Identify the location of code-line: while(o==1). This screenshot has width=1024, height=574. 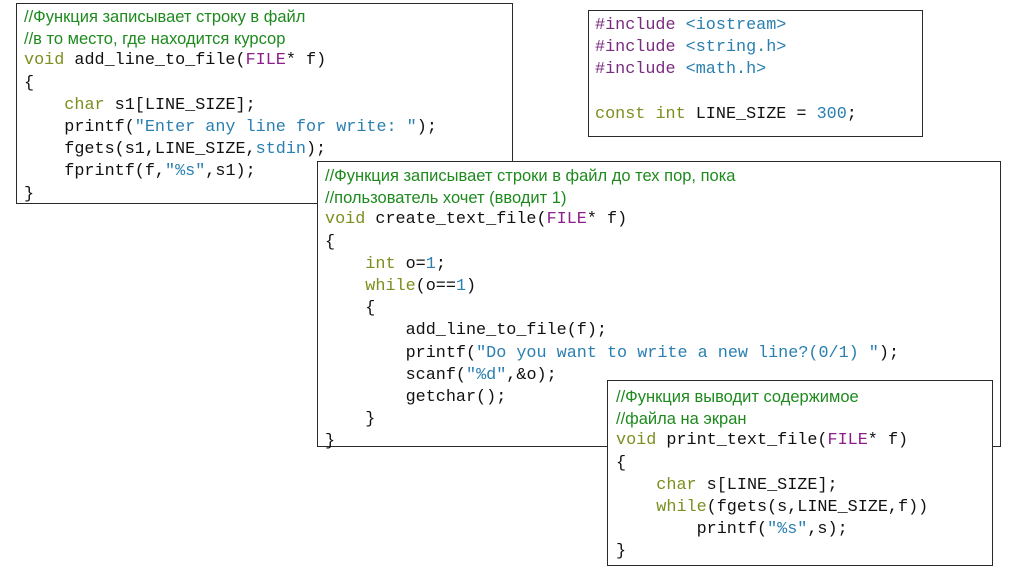
(662, 287).